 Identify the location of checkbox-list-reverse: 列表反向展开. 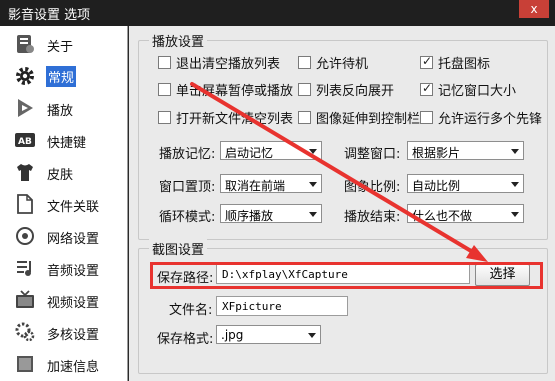
(346, 89).